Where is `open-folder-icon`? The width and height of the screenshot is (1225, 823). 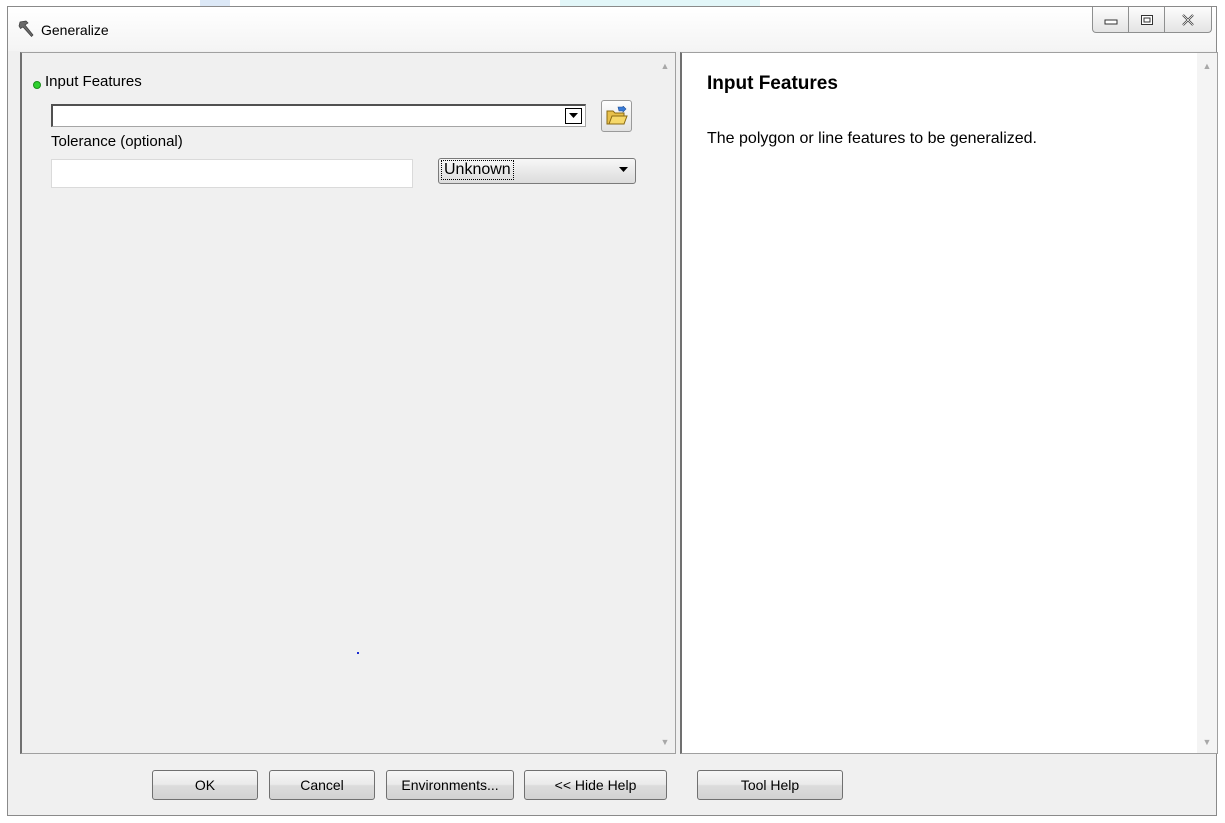
open-folder-icon is located at coordinates (617, 115).